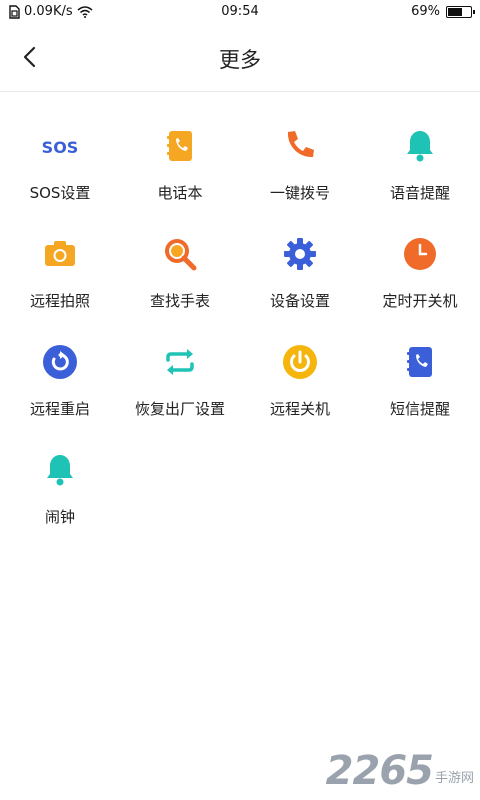 The width and height of the screenshot is (480, 800). Describe the element at coordinates (455, 11) in the screenshot. I see `battery-fill` at that location.